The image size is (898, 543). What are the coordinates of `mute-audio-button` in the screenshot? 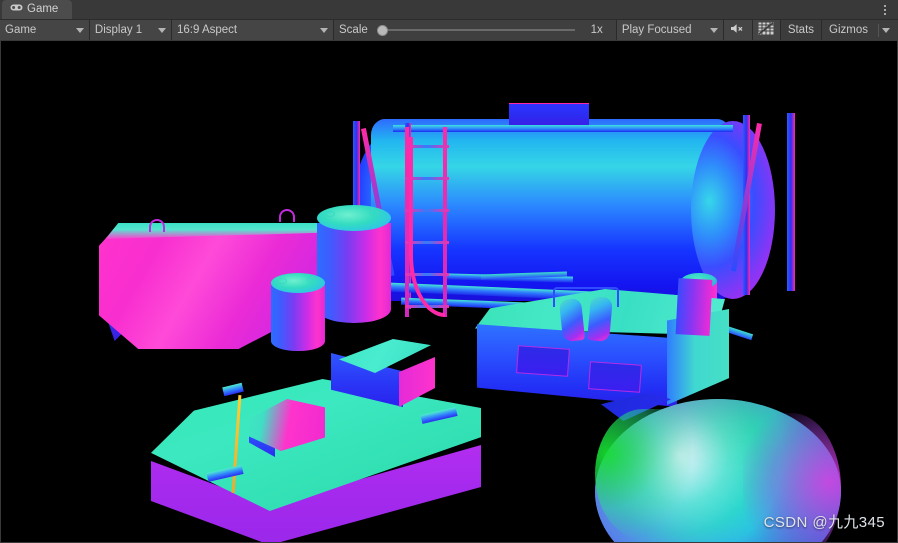 It's located at (738, 30).